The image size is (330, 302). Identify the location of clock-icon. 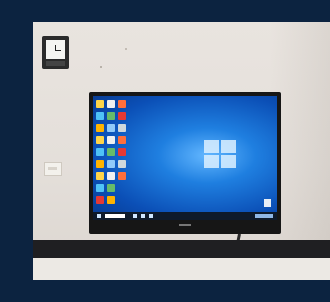
(55, 49).